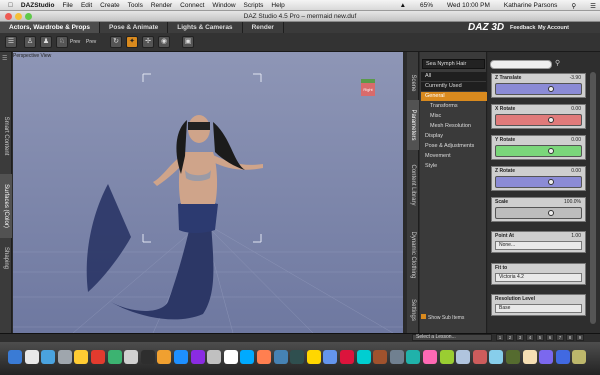 The height and width of the screenshot is (375, 600). I want to click on menu-toggle-icon: ☰, so click(11, 42).